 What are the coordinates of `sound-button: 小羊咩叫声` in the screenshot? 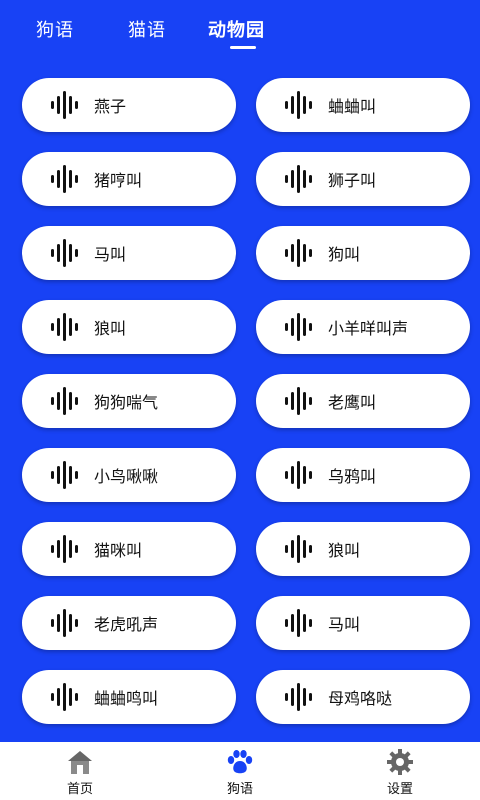 It's located at (363, 327).